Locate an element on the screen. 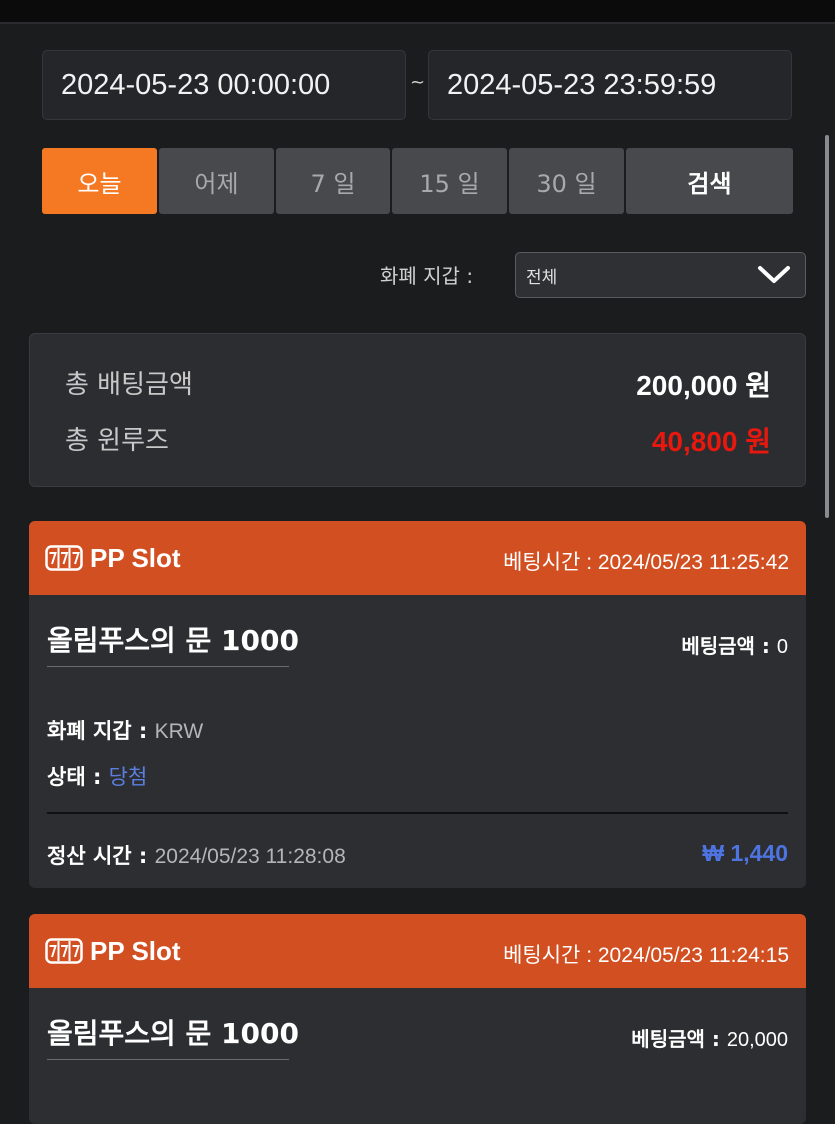 This screenshot has width=835, height=1124. status-field-value: 당첨 is located at coordinates (128, 777).